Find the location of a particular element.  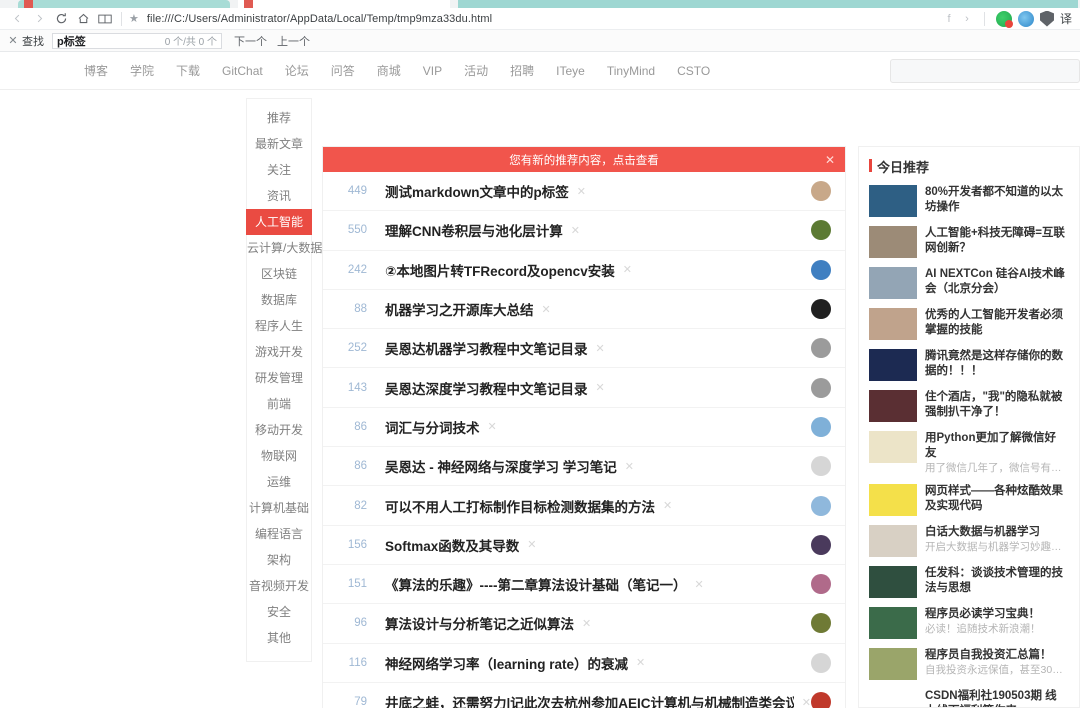

category-item-7: 数据库 is located at coordinates (279, 300).